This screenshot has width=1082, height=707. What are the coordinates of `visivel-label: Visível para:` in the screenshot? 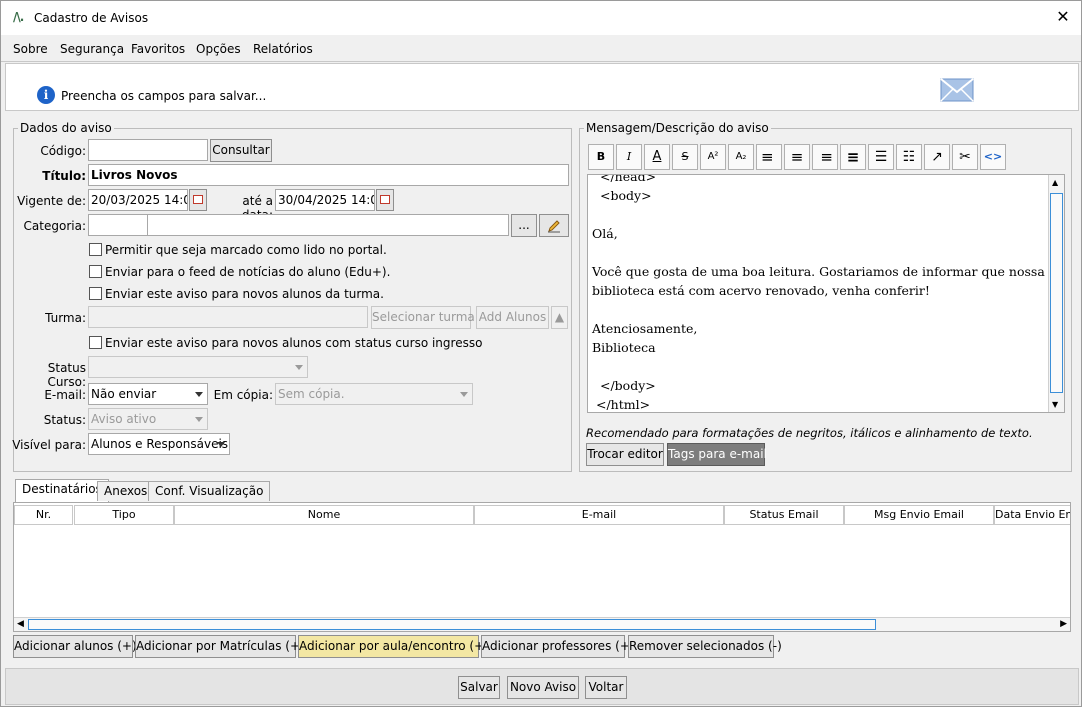 It's located at (49, 445).